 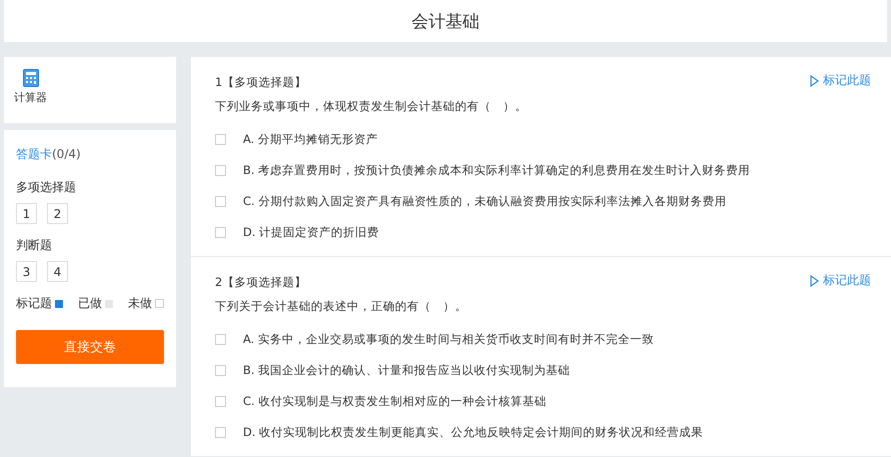 I want to click on legend-label: 已做, so click(x=90, y=303).